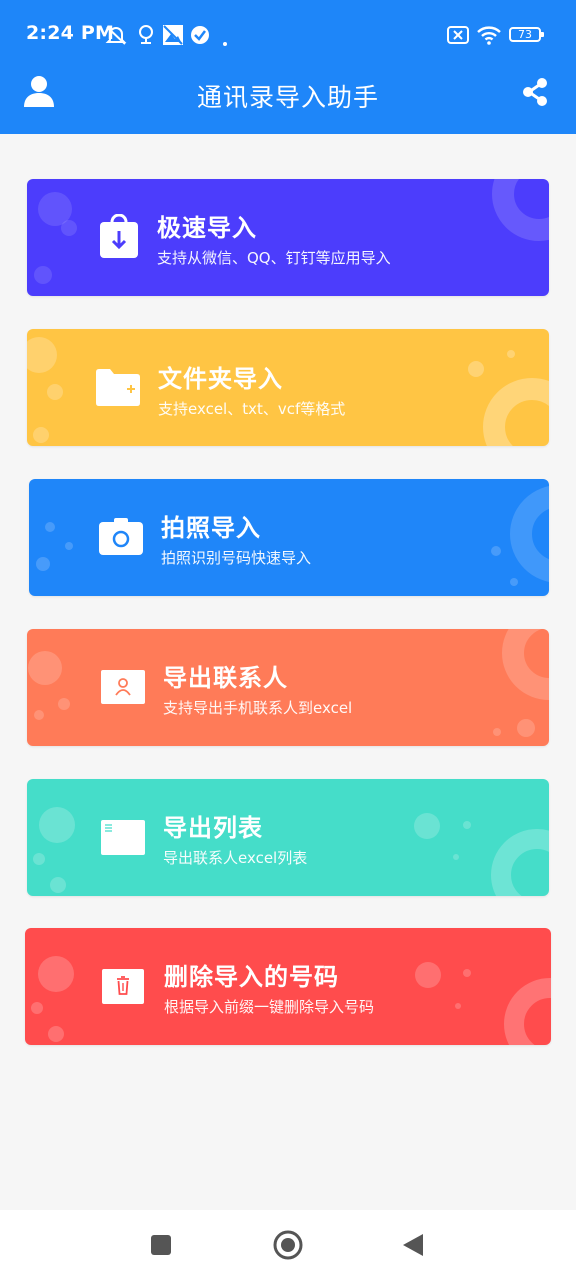 The image size is (576, 1280). Describe the element at coordinates (274, 258) in the screenshot. I see `card-subtitle: 支持从微信、QQ、钉钉等应用导入` at that location.